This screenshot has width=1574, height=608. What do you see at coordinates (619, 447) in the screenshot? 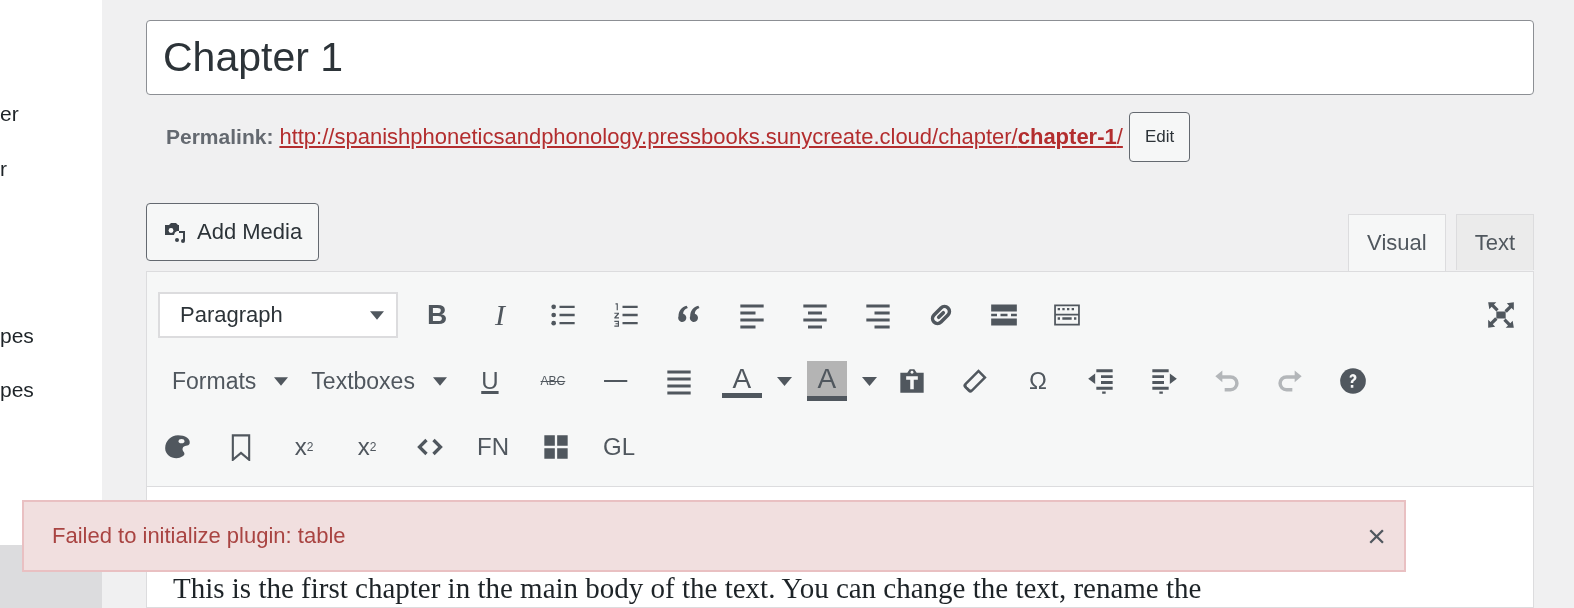
I see `toolbar-button: GL` at bounding box center [619, 447].